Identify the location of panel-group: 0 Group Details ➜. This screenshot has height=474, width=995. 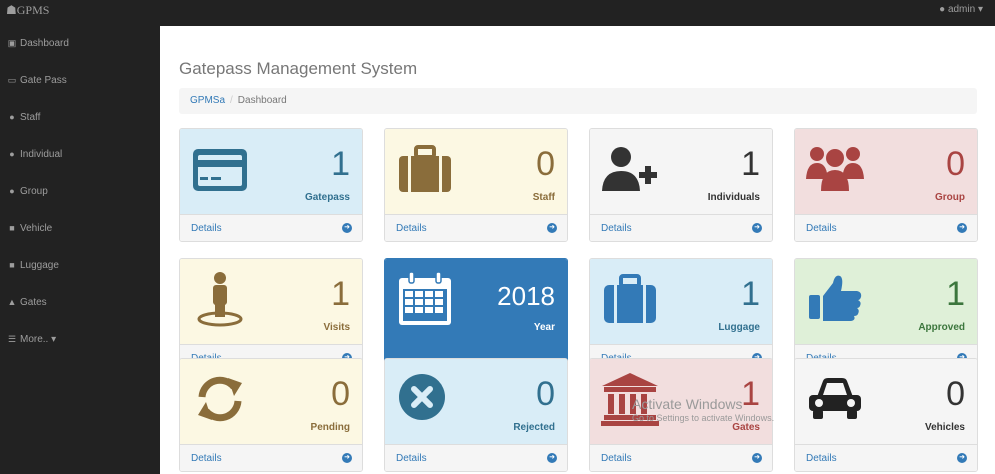
(886, 185).